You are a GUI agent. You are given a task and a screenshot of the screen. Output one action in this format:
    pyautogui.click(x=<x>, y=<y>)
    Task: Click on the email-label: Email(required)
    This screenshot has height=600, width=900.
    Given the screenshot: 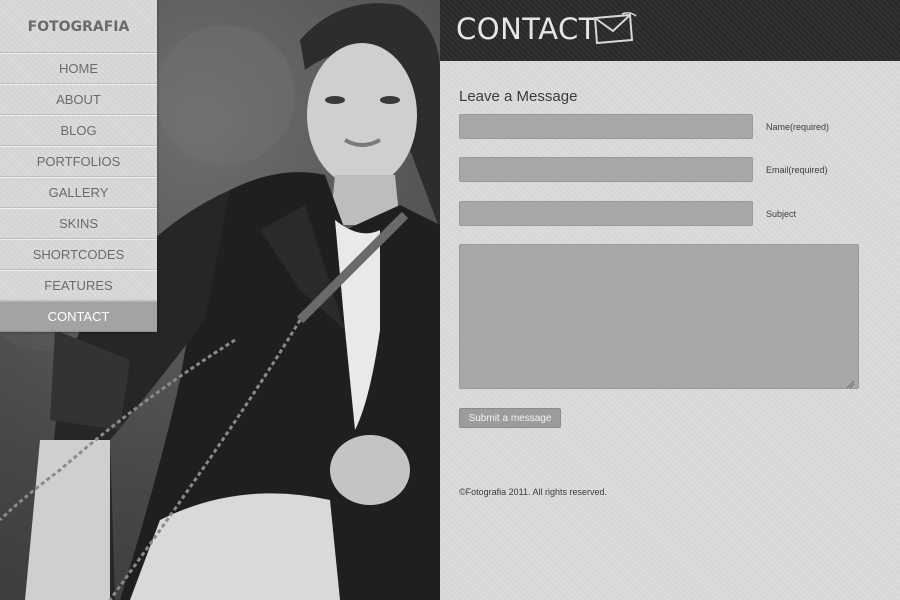 What is the action you would take?
    pyautogui.click(x=797, y=170)
    